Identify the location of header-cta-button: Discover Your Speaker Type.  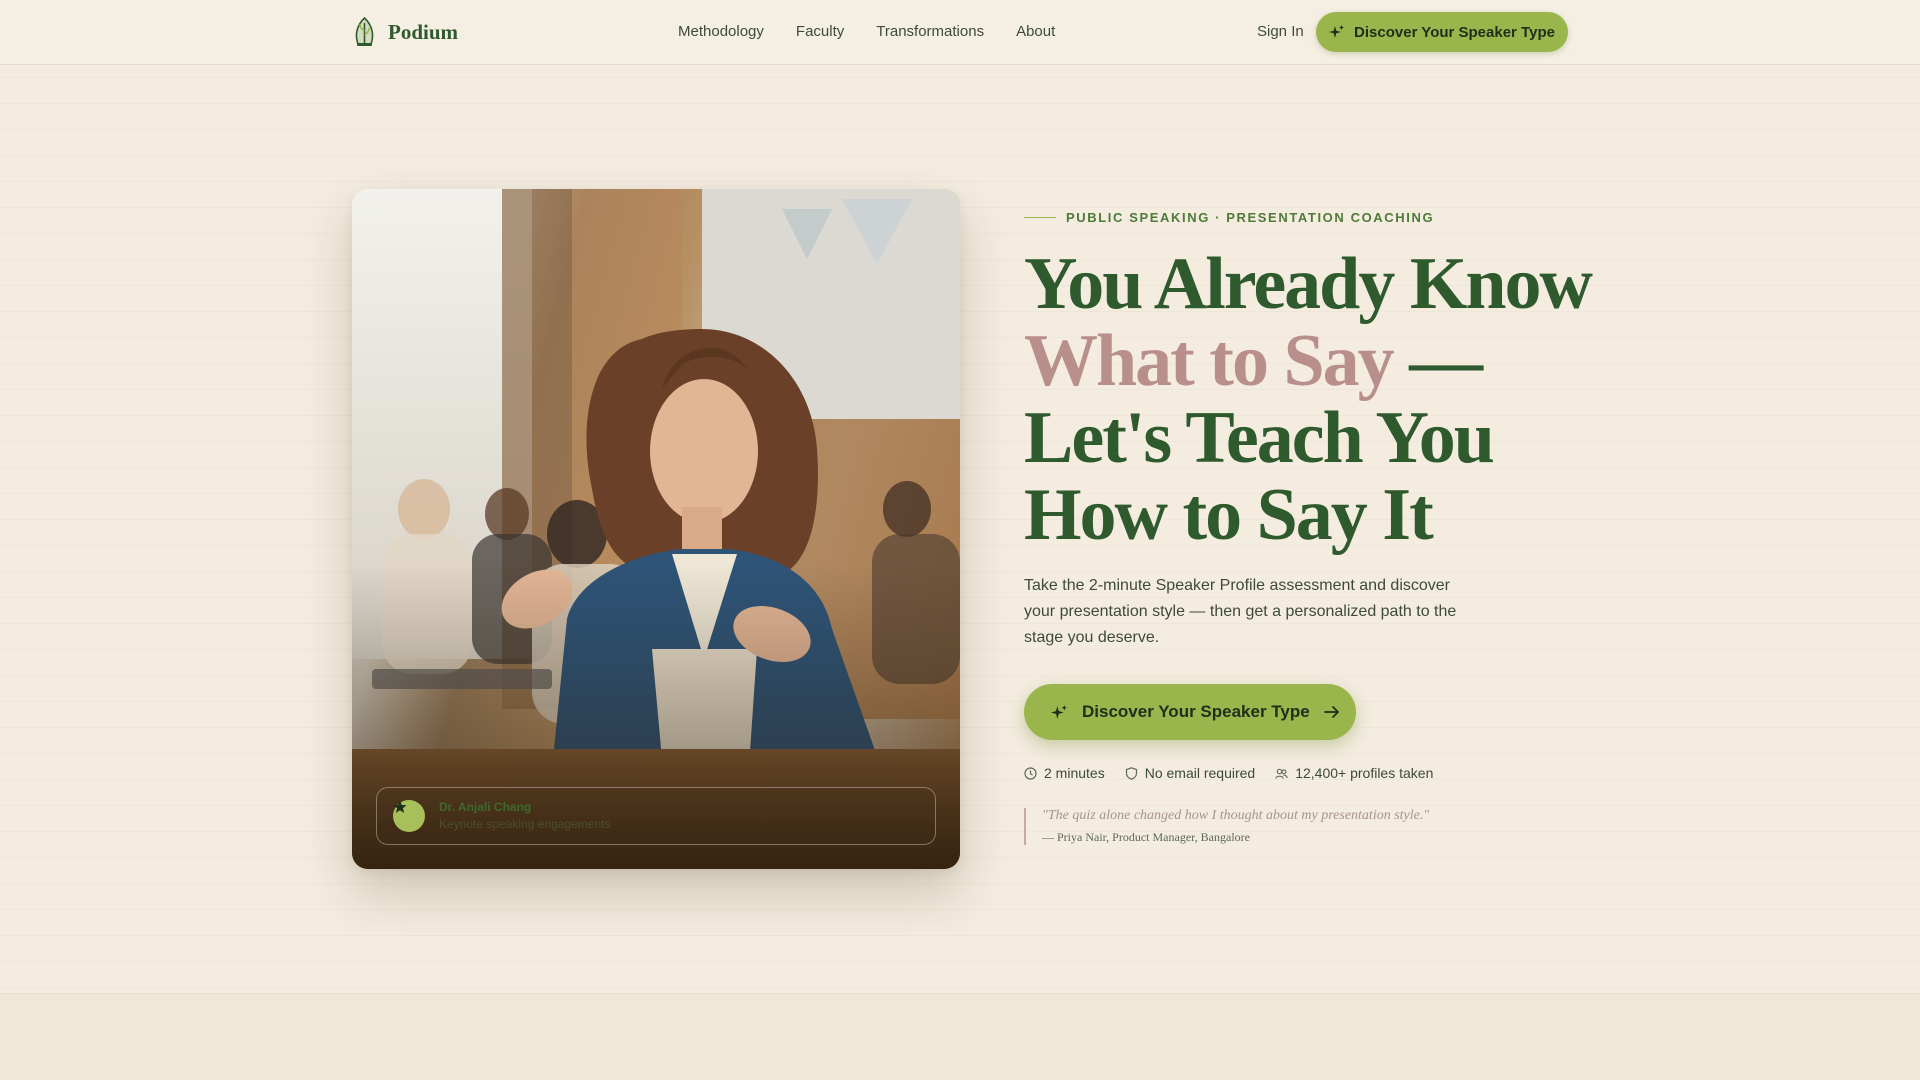
(1442, 32).